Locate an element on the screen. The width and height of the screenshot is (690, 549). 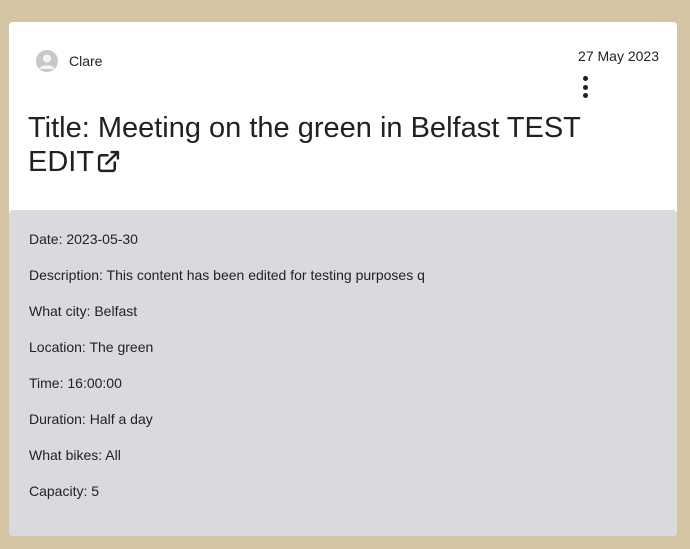
detail-date: Date: 2023-05-30 is located at coordinates (83, 239).